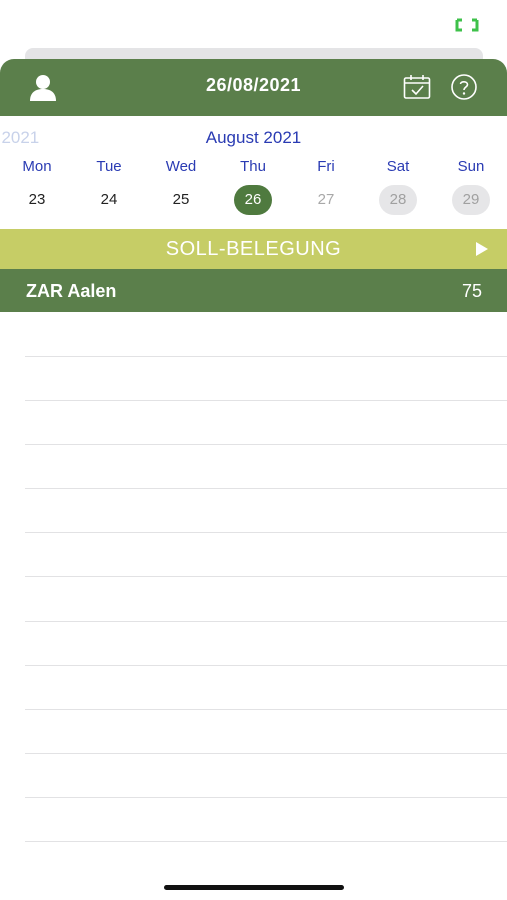 This screenshot has width=507, height=900. What do you see at coordinates (398, 200) in the screenshot?
I see `day-cell-weekend: 28` at bounding box center [398, 200].